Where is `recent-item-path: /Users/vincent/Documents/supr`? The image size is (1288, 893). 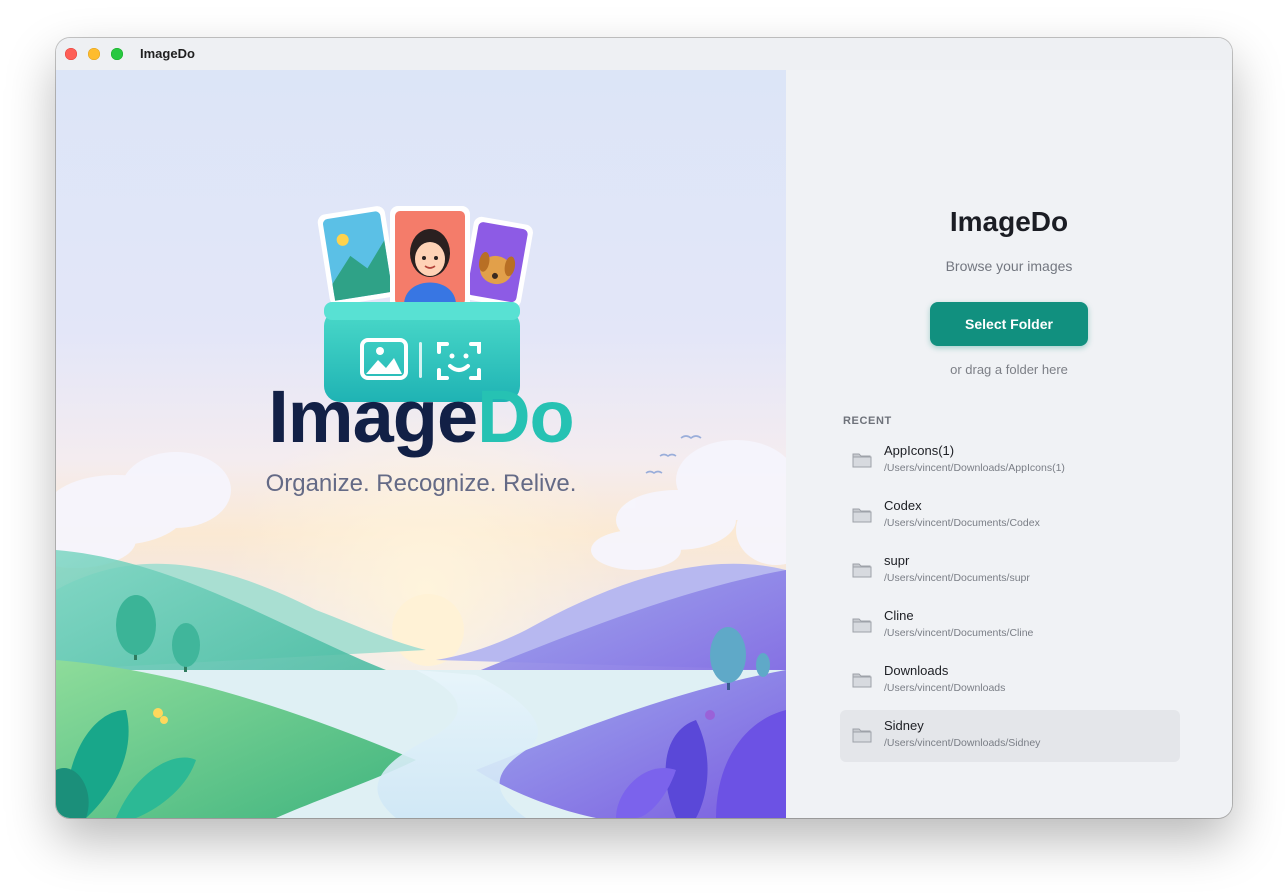 recent-item-path: /Users/vincent/Documents/supr is located at coordinates (957, 578).